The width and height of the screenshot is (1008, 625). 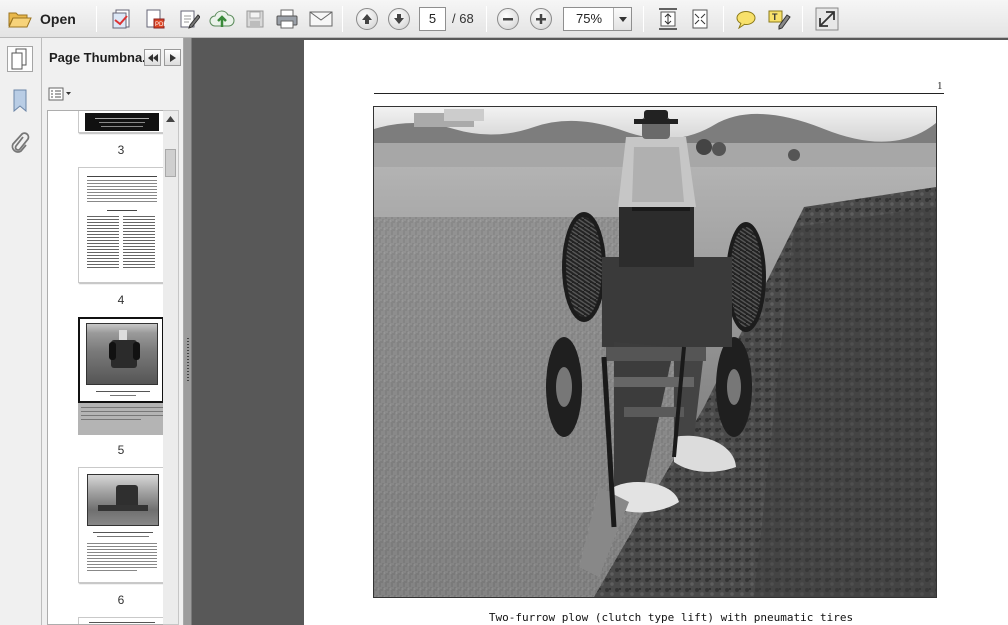 I want to click on thumbnail-caption-lines, so click(x=122, y=419).